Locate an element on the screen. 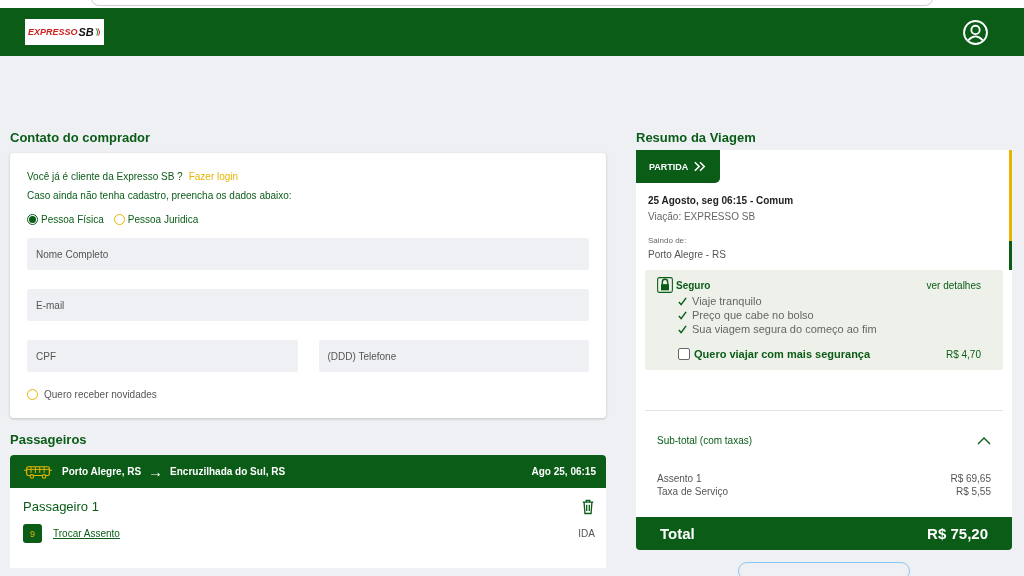 This screenshot has height=576, width=1024. cpf-field: CPF is located at coordinates (162, 356).